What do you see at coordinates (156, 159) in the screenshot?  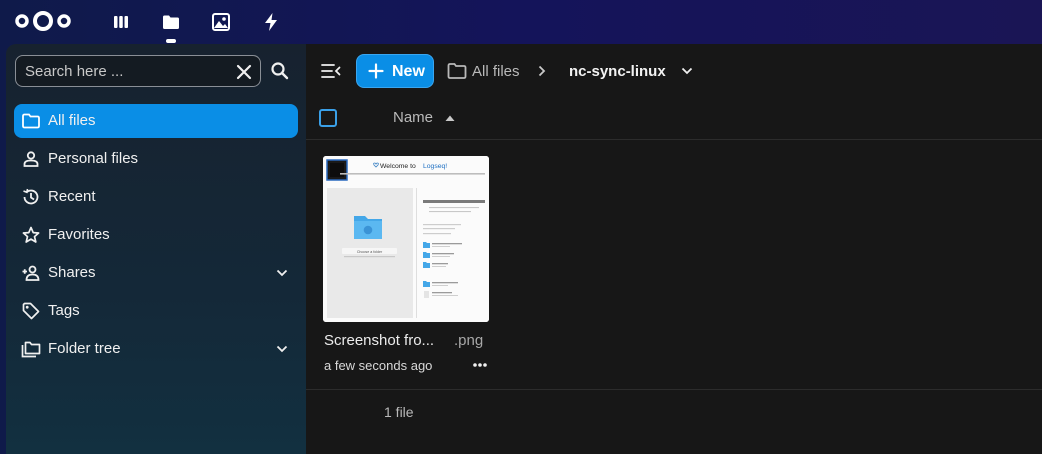 I see `sidebar-item-personal-files: Personal files` at bounding box center [156, 159].